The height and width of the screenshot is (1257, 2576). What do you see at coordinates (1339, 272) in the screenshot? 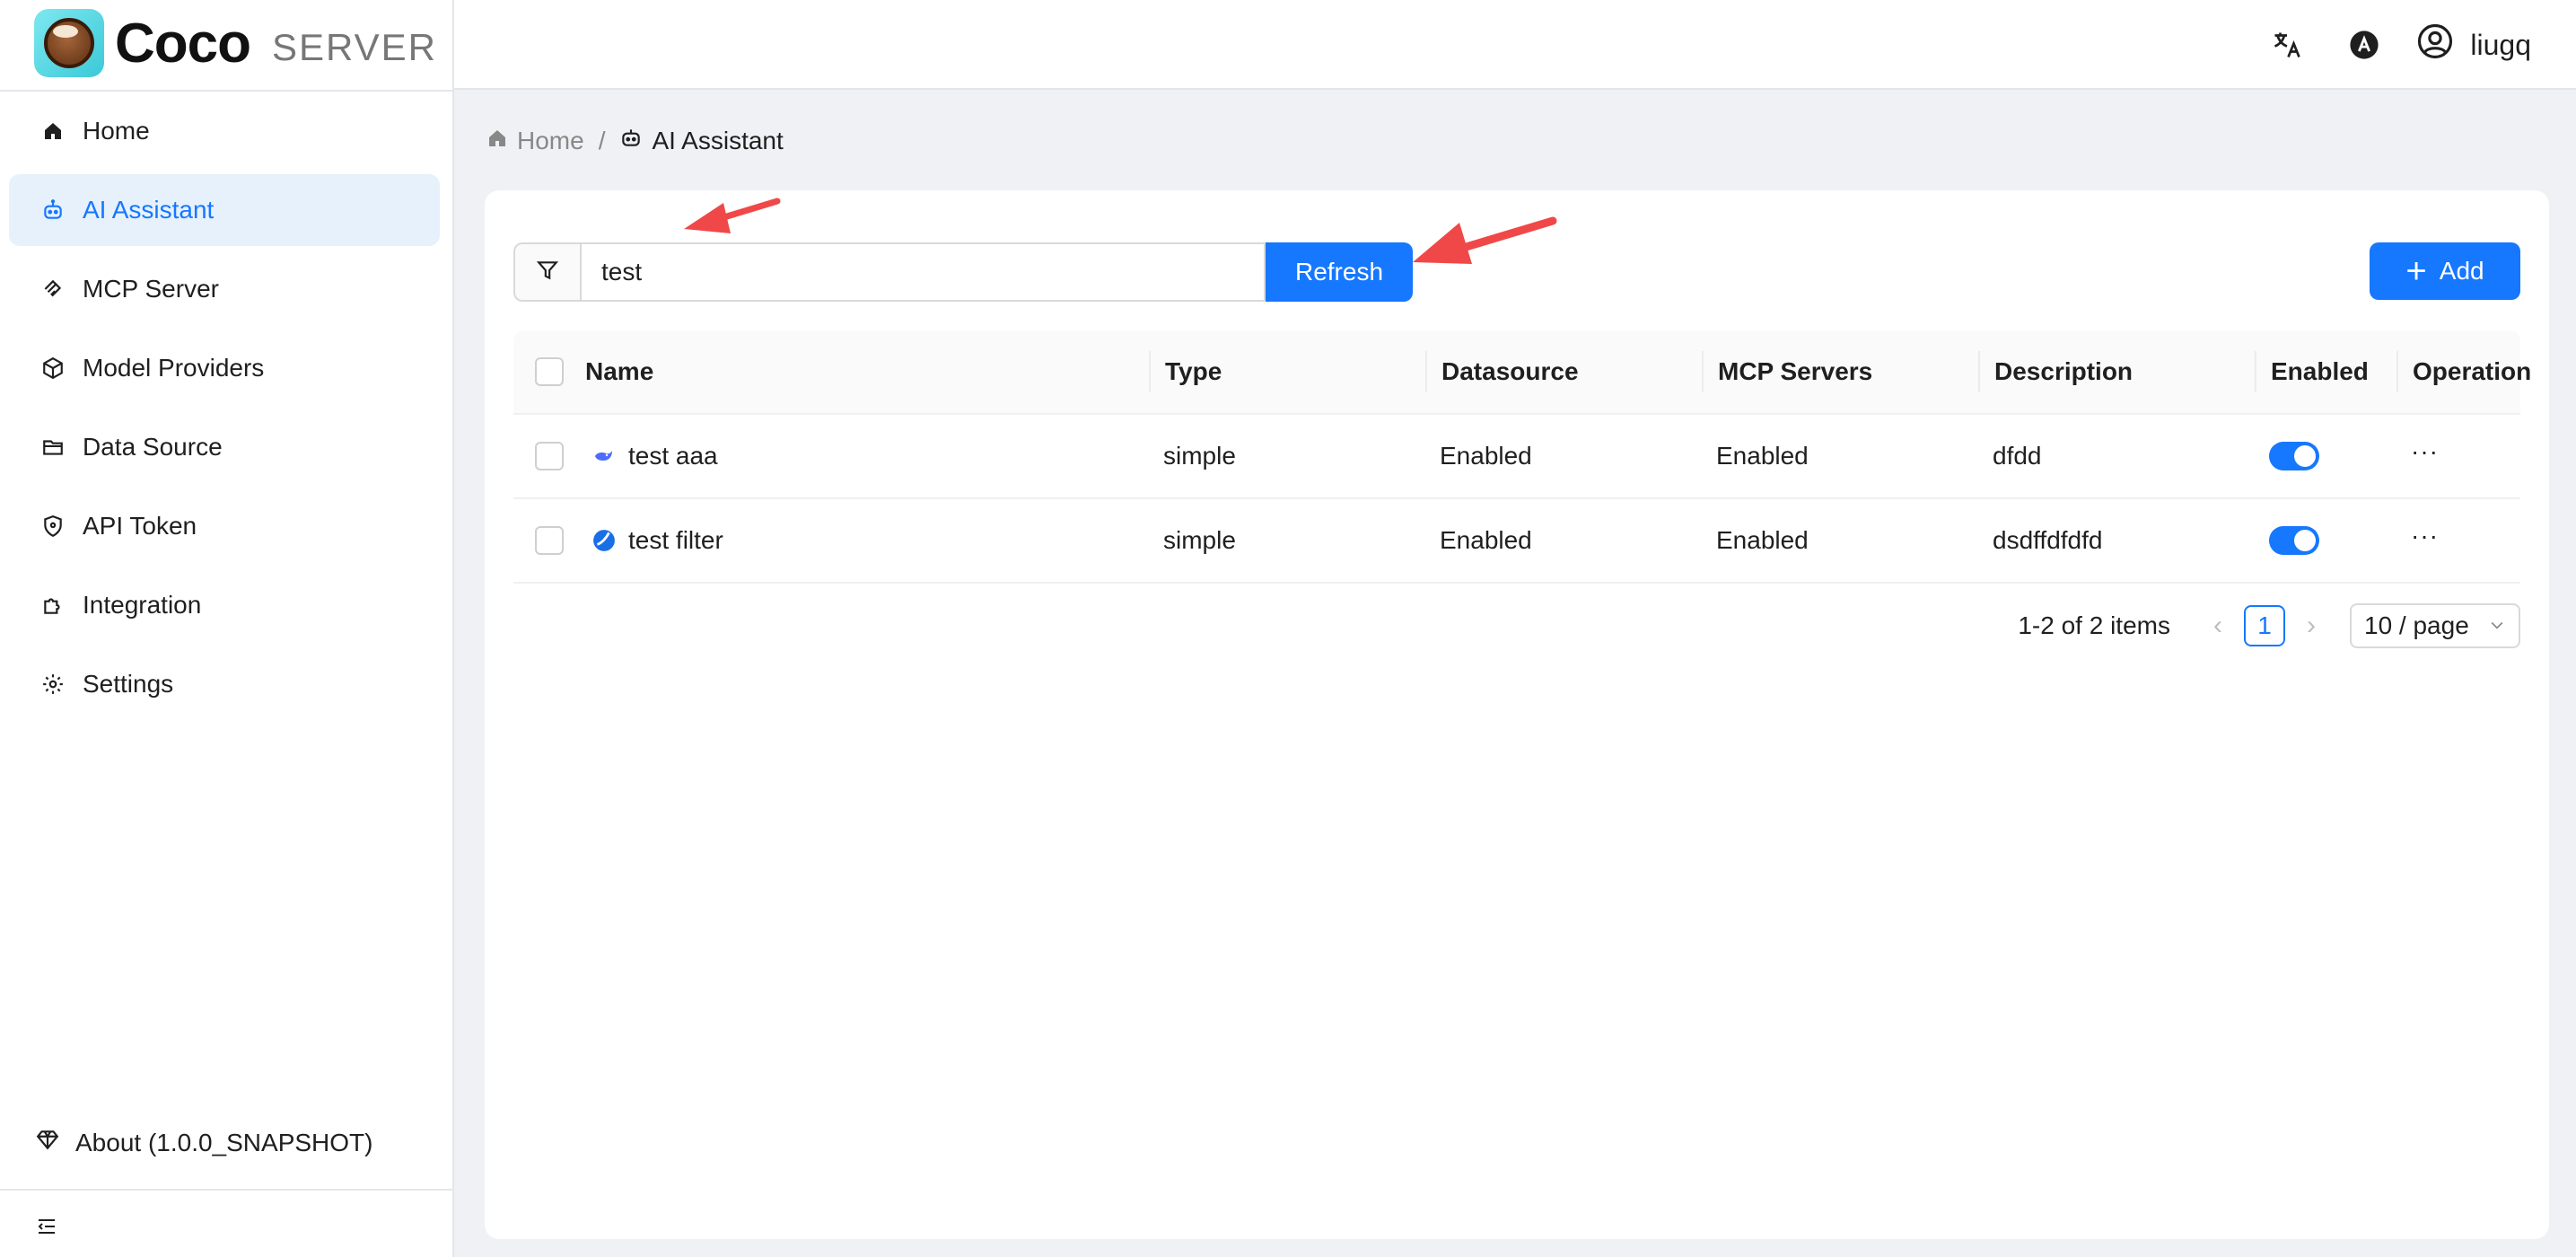
I see `refresh-button: Refresh` at bounding box center [1339, 272].